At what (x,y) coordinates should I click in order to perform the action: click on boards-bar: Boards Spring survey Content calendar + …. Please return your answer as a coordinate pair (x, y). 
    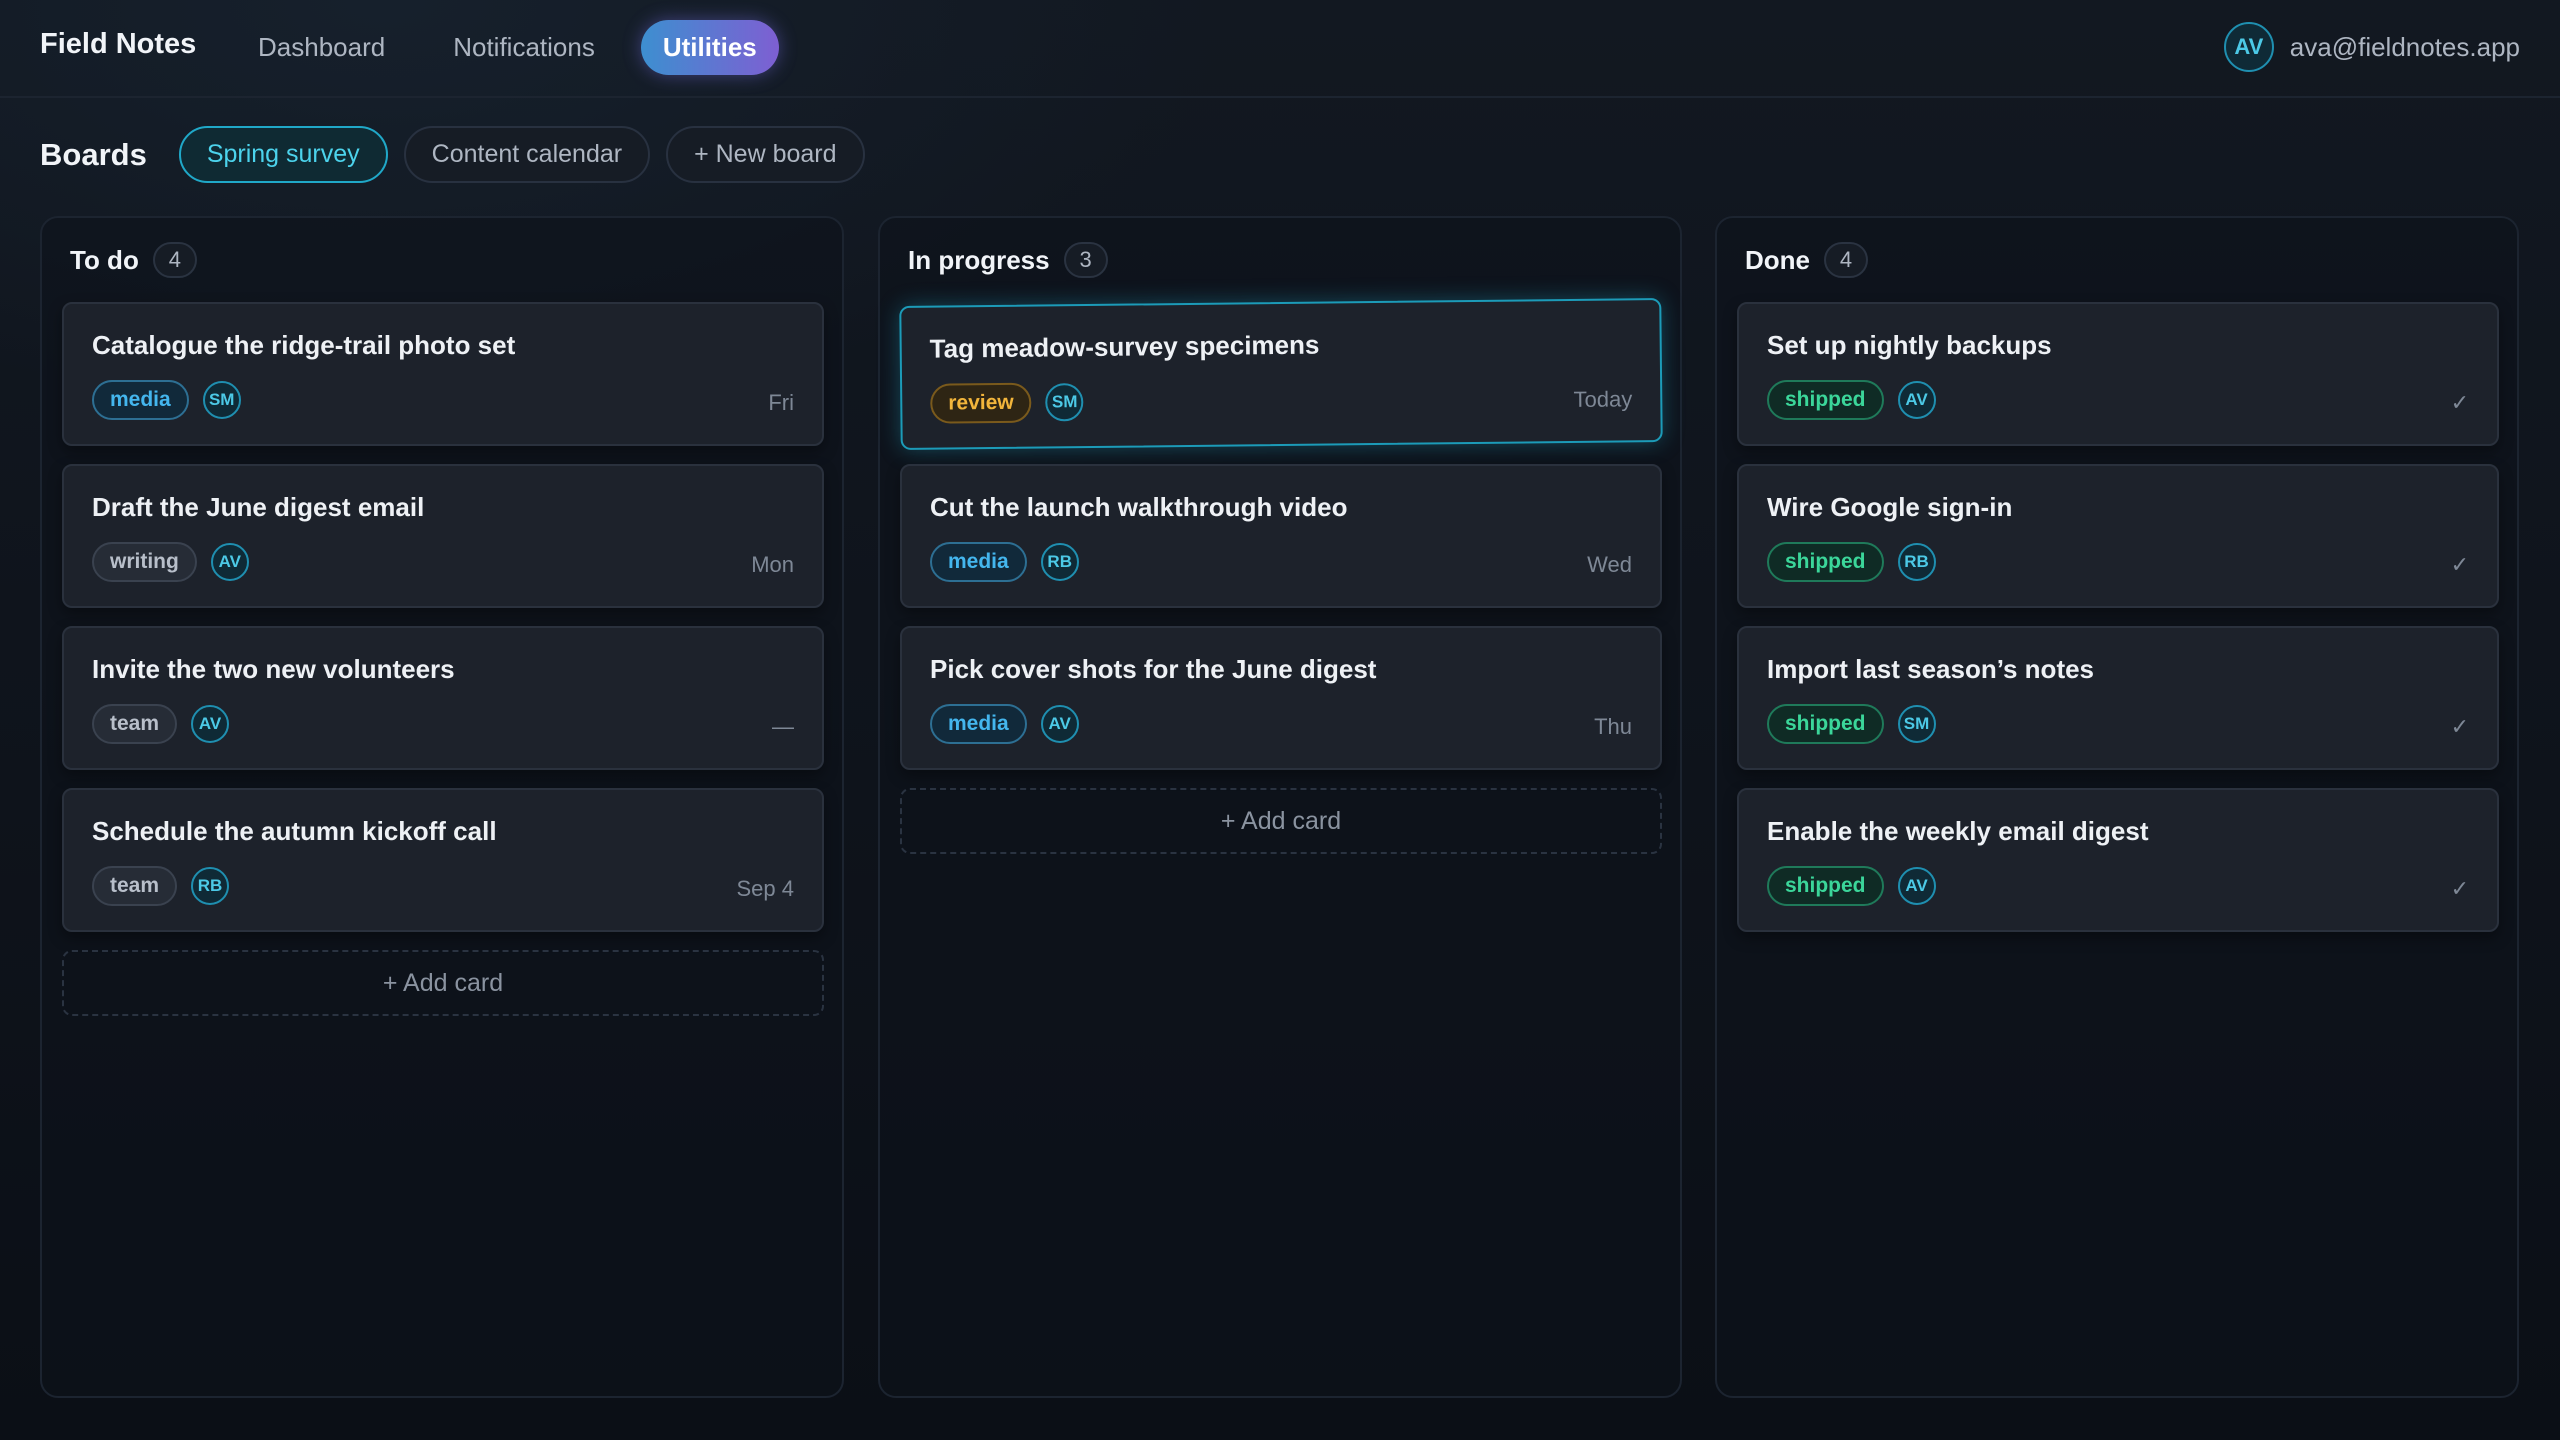
    Looking at the image, I should click on (452, 154).